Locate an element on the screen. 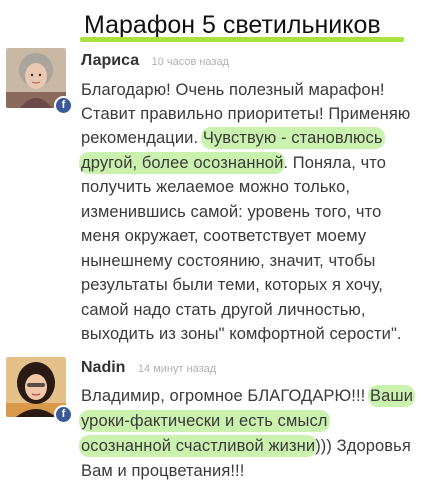 Image resolution: width=446 pixels, height=498 pixels. comment-text-line: меня окружает, соответствует моему is located at coordinates (224, 236).